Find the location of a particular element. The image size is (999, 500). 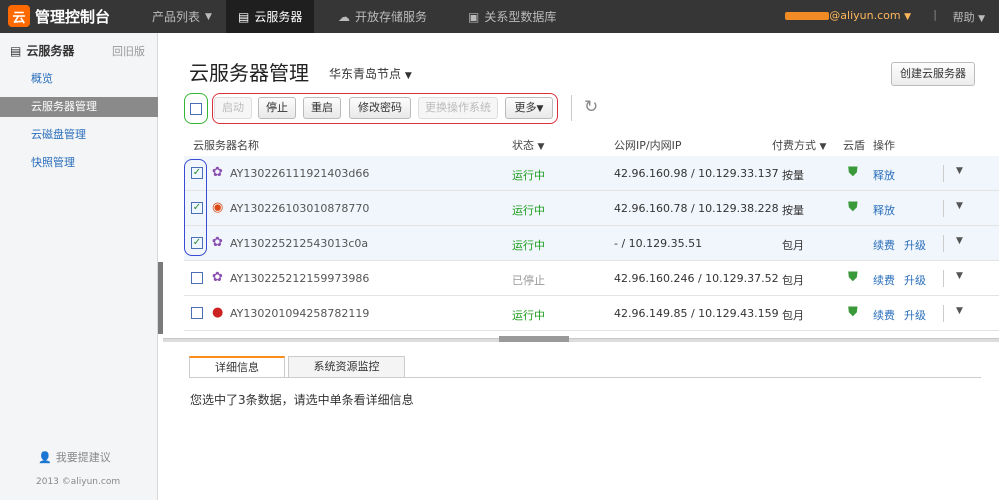

tab-underline is located at coordinates (585, 377).